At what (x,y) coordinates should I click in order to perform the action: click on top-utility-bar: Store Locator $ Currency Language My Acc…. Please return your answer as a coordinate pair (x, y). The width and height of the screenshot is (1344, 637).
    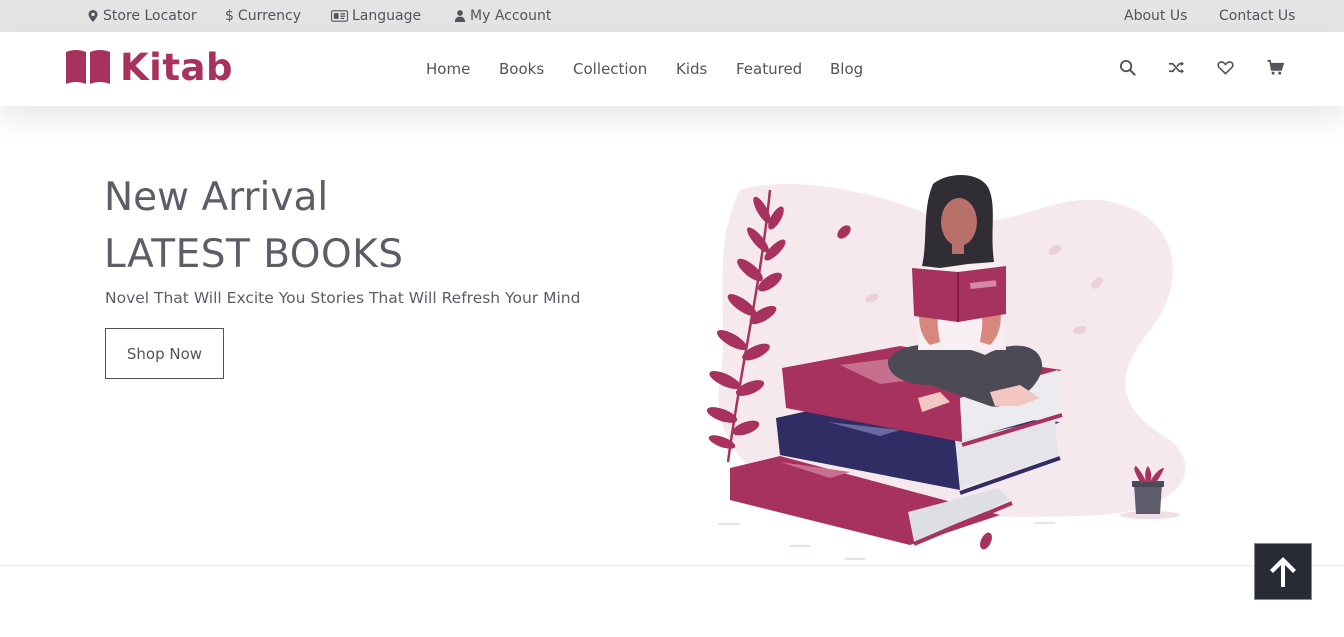
    Looking at the image, I should click on (672, 16).